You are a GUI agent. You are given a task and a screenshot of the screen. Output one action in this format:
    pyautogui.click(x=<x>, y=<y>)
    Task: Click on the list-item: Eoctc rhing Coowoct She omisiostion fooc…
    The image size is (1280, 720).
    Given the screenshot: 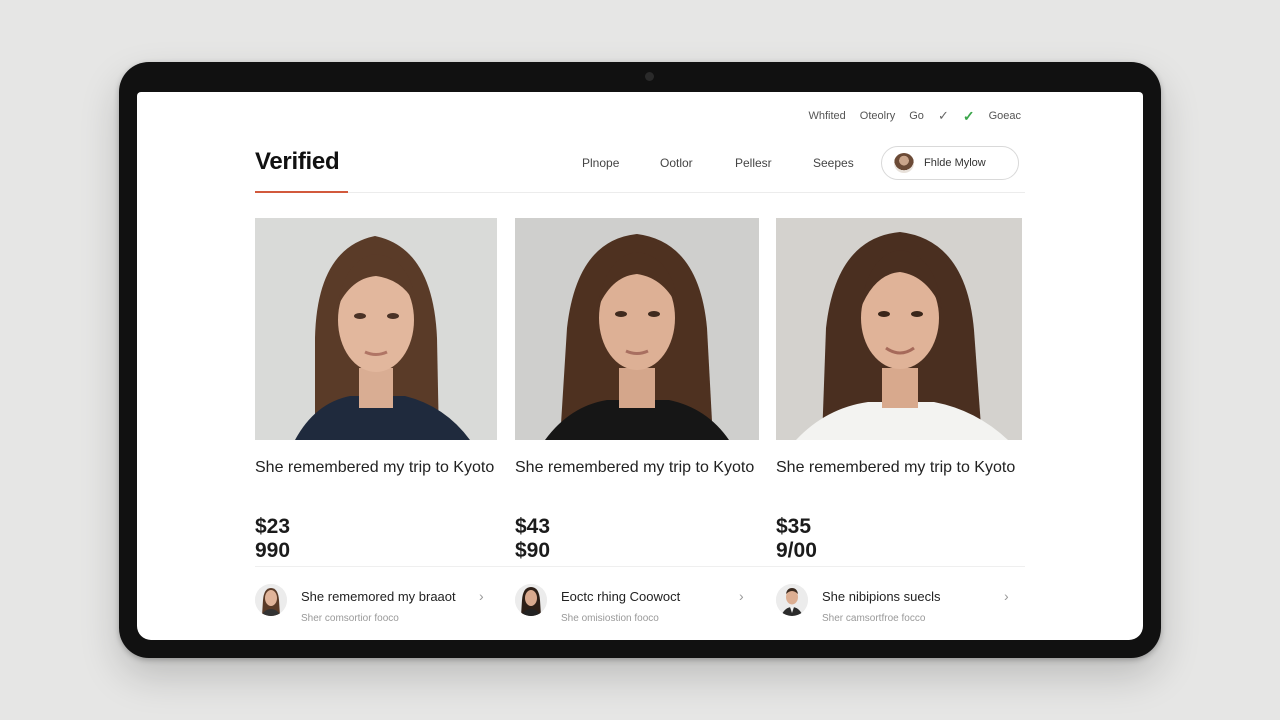 What is the action you would take?
    pyautogui.click(x=632, y=602)
    